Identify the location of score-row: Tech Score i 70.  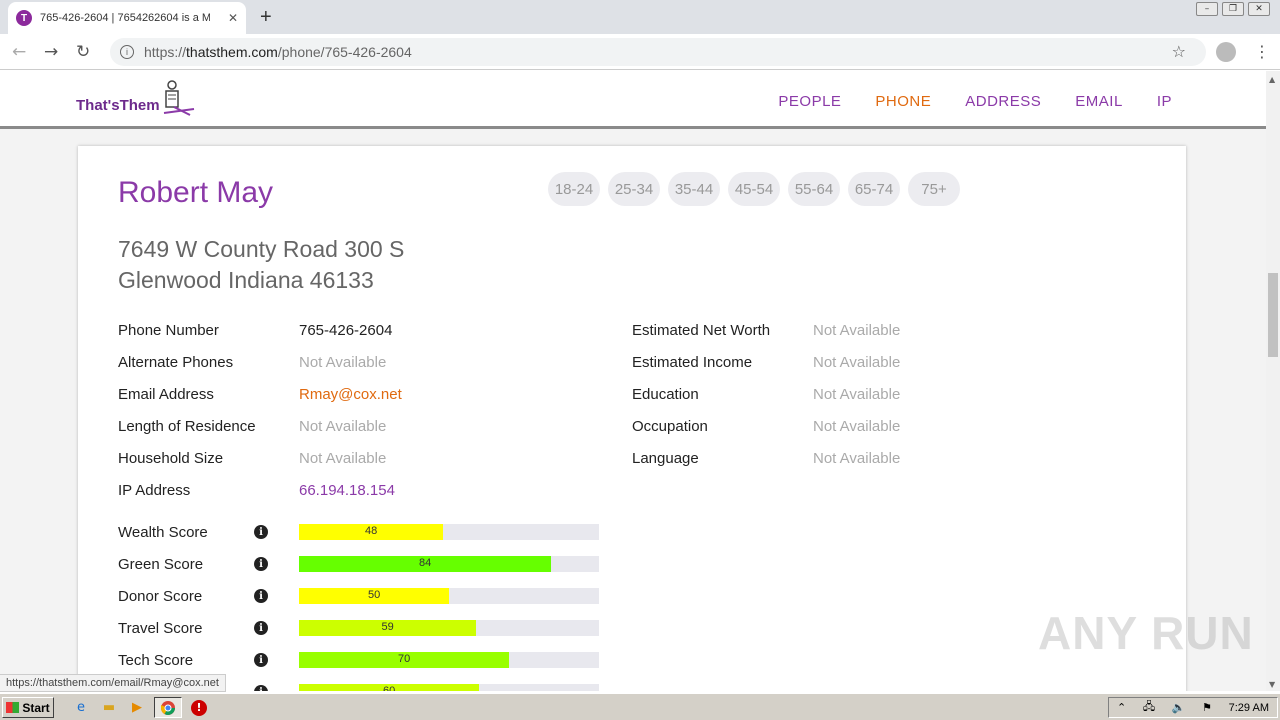
(358, 660).